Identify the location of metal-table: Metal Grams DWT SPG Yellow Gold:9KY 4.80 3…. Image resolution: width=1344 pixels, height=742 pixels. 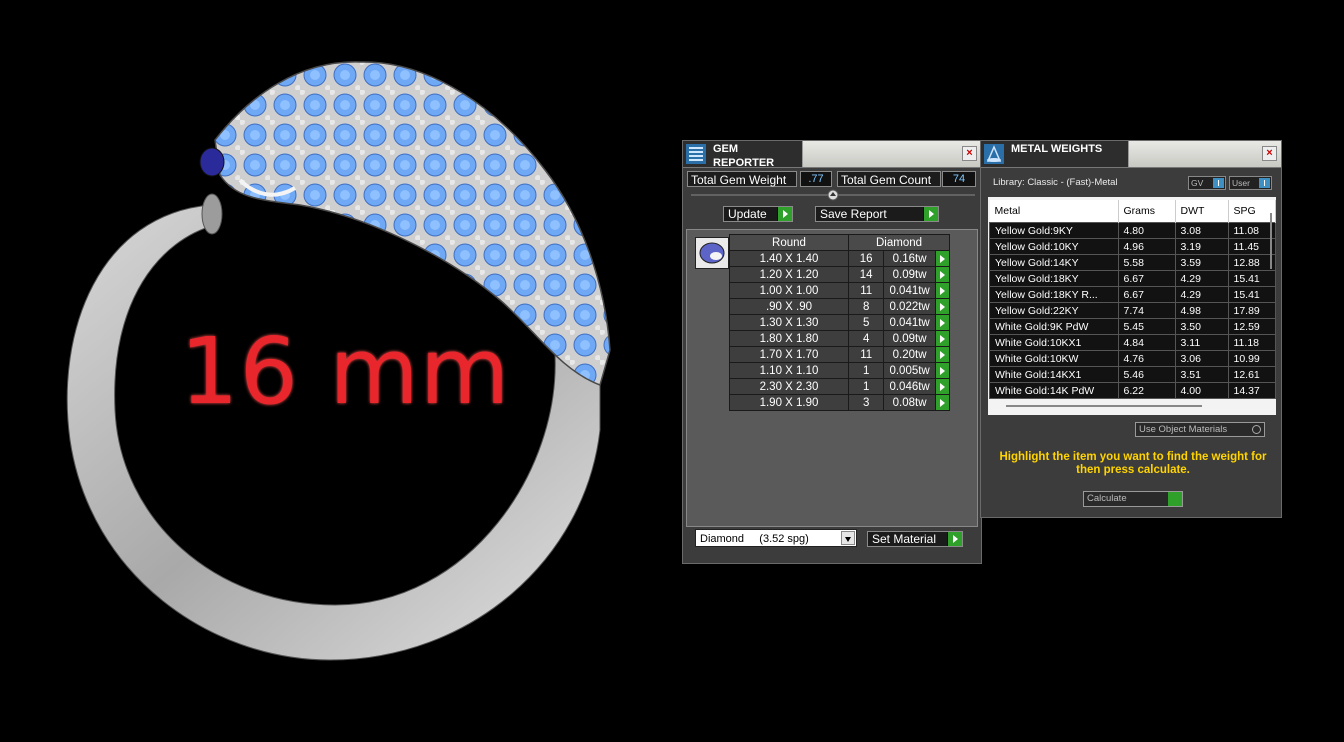
(1132, 299).